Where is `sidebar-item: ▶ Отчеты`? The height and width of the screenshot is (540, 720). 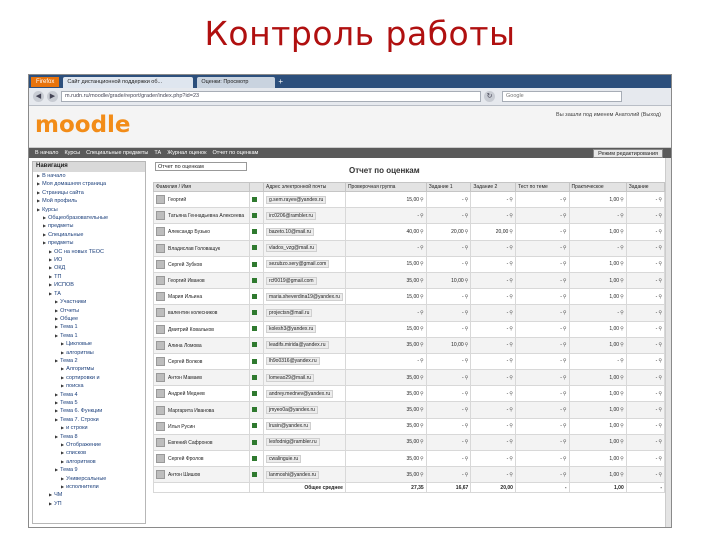 sidebar-item: ▶ Отчеты is located at coordinates (89, 311).